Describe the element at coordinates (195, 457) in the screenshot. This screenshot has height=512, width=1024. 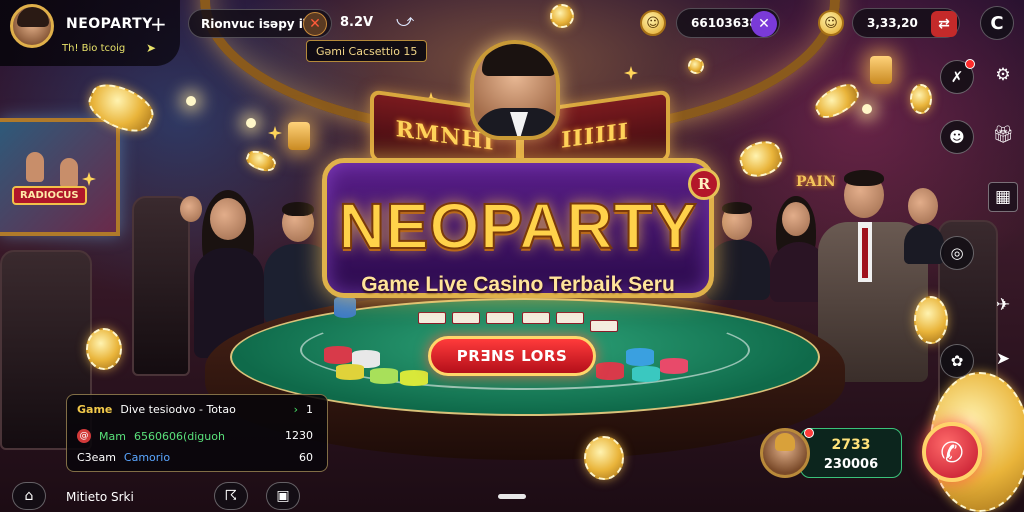
I see `info-row-stream: C3eam Camorio 60` at that location.